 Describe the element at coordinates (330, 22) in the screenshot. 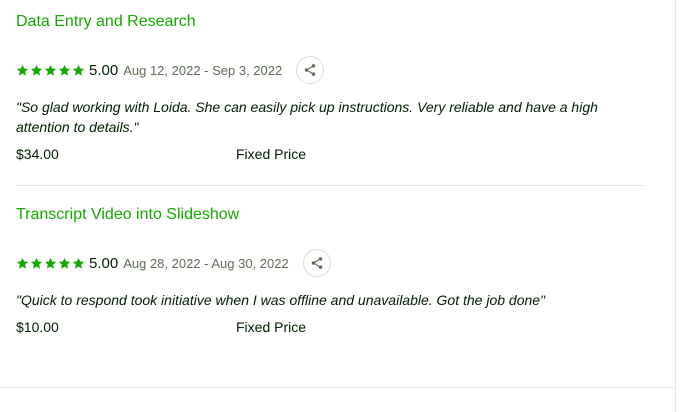

I see `job-title-link: Data Entry and Research` at that location.